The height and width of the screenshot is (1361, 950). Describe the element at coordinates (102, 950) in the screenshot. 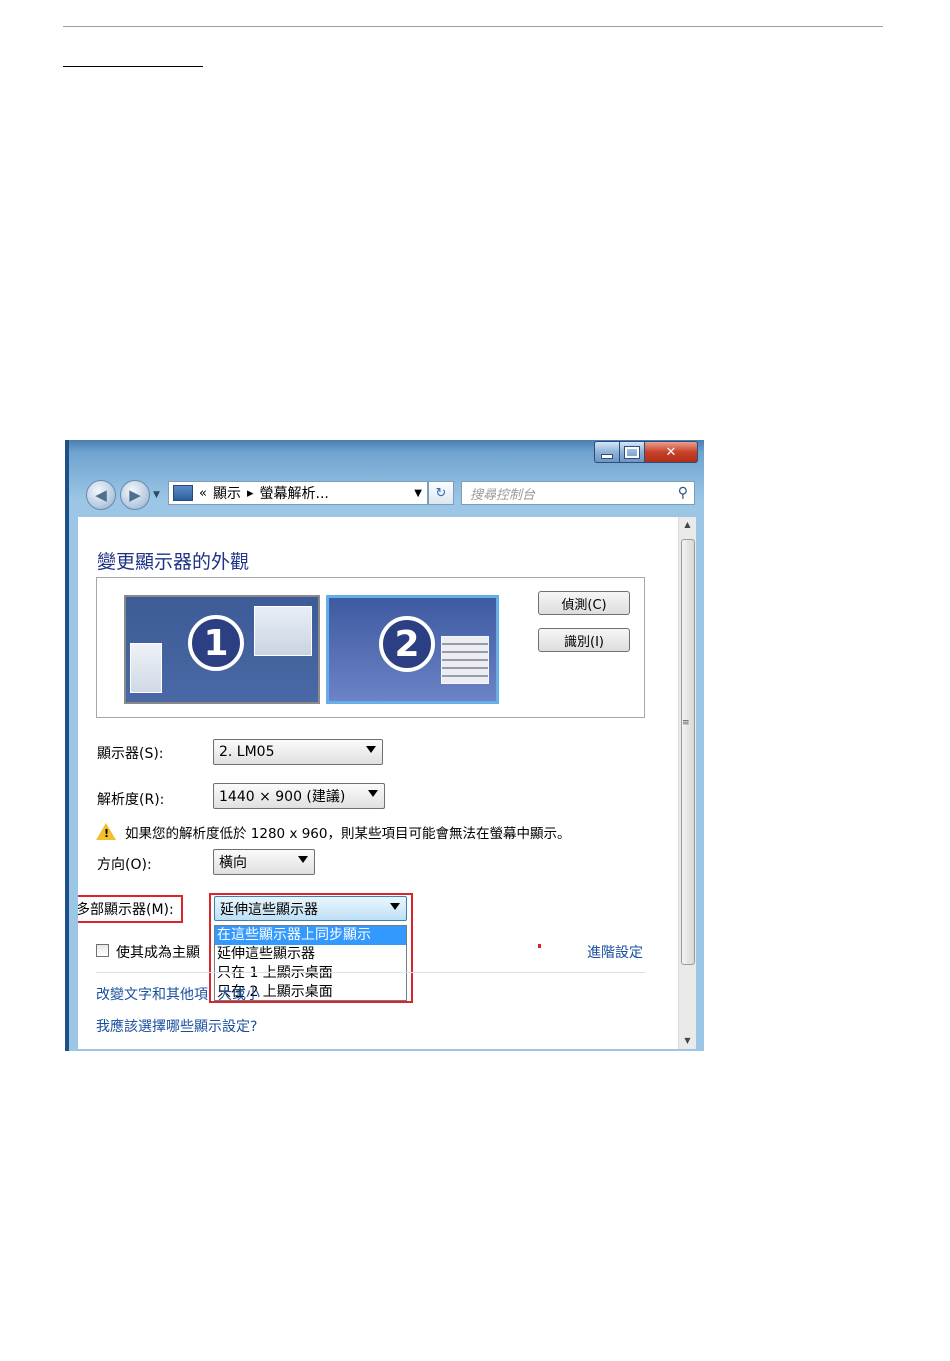

I see `primary-display-checkbox` at that location.